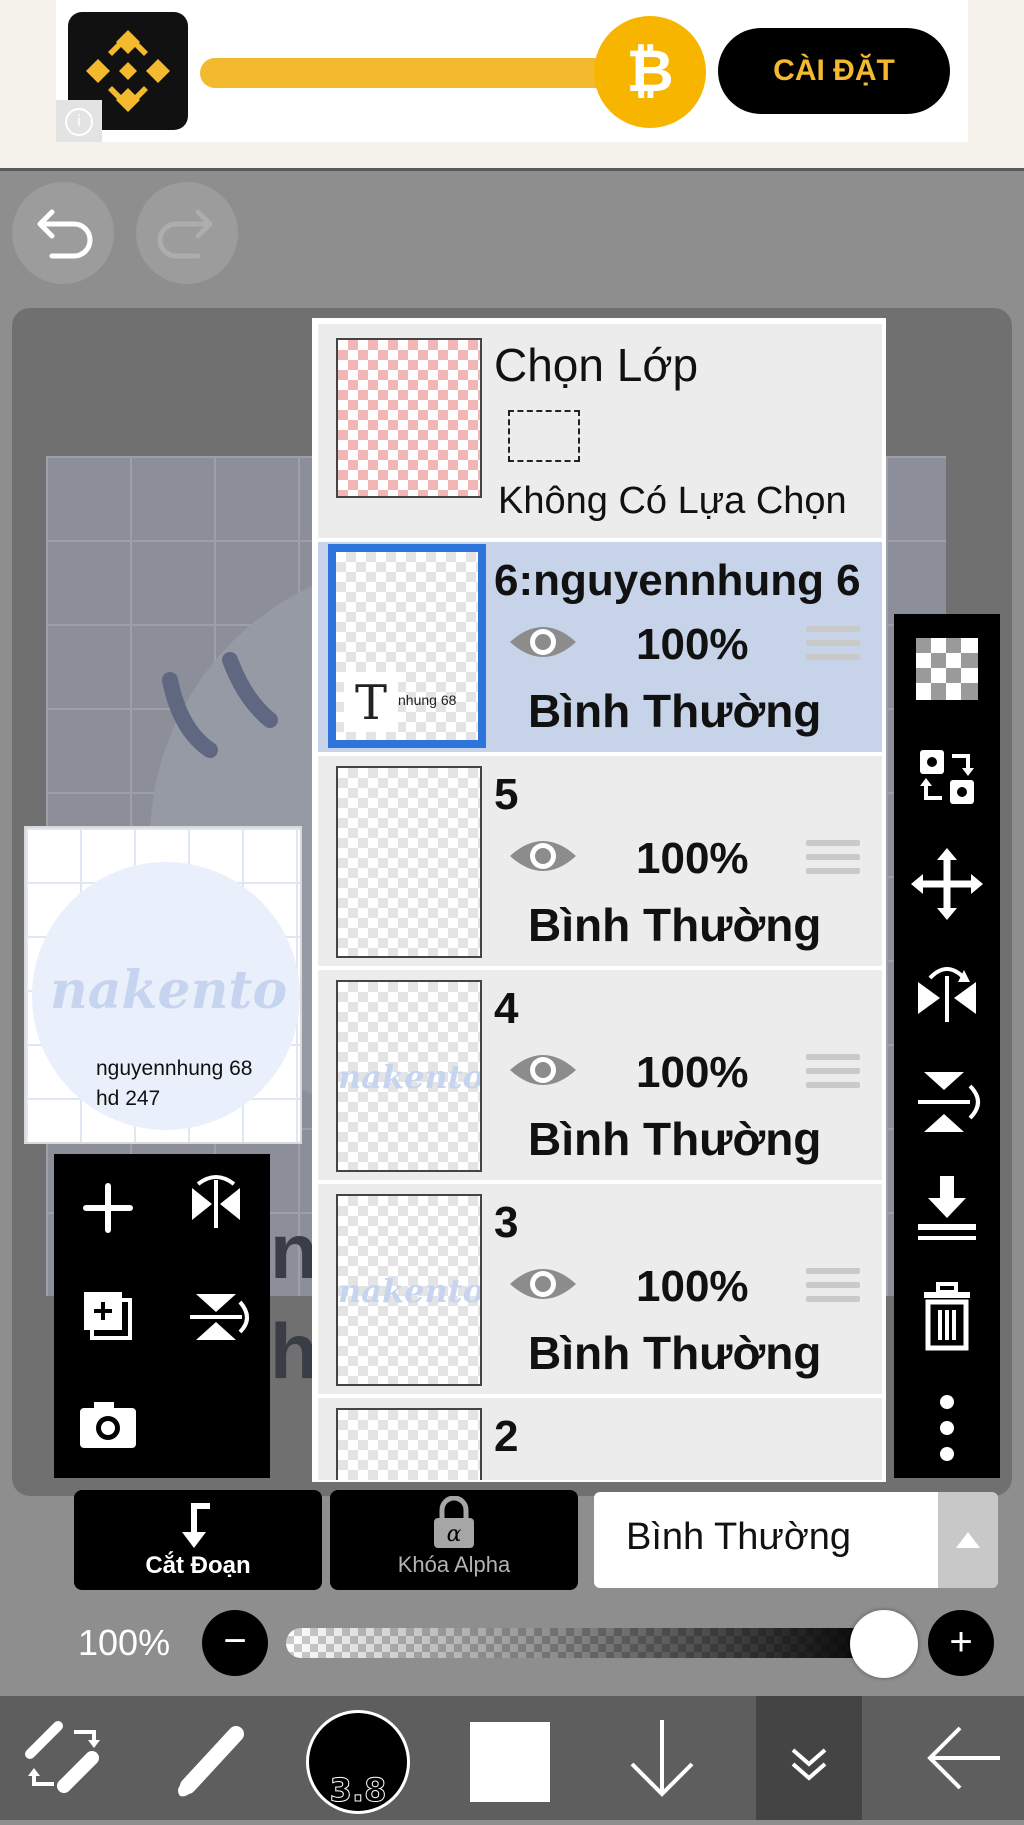 Image resolution: width=1024 pixels, height=1825 pixels. I want to click on flip-layer-horizontal-button, so click(947, 992).